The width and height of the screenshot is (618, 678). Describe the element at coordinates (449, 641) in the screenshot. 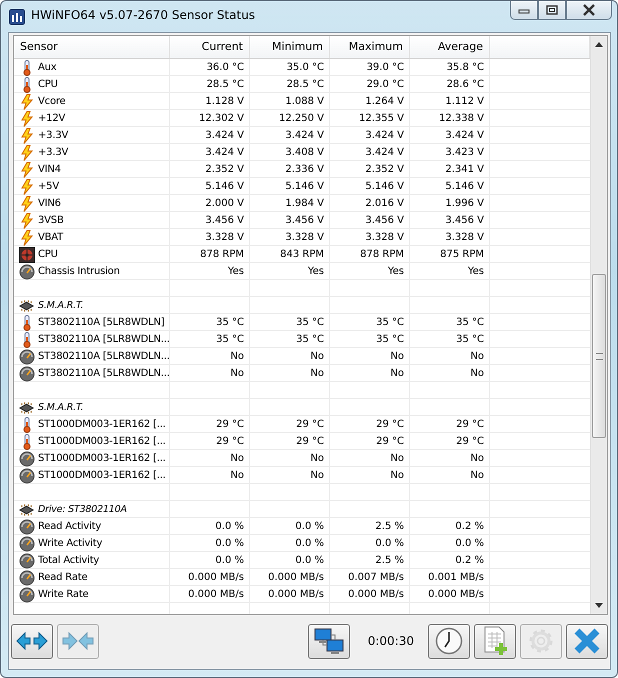

I see `clock-button` at that location.